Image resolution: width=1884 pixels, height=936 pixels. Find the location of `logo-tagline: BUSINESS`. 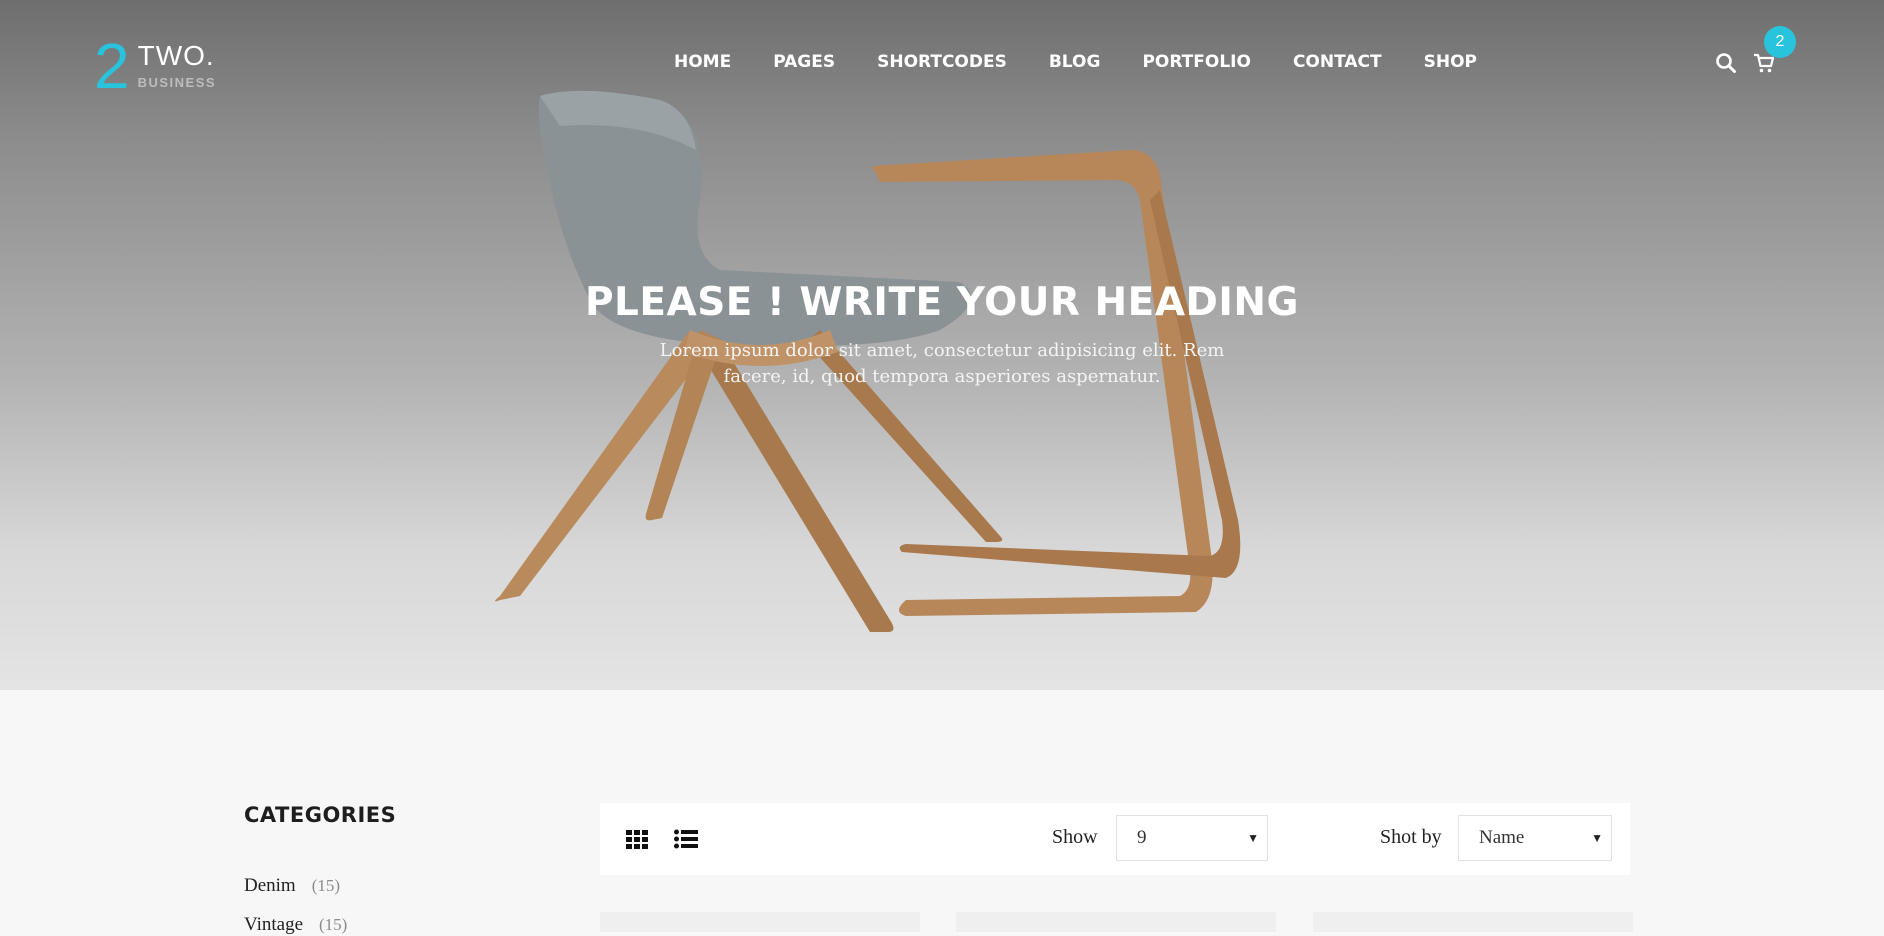

logo-tagline: BUSINESS is located at coordinates (177, 82).